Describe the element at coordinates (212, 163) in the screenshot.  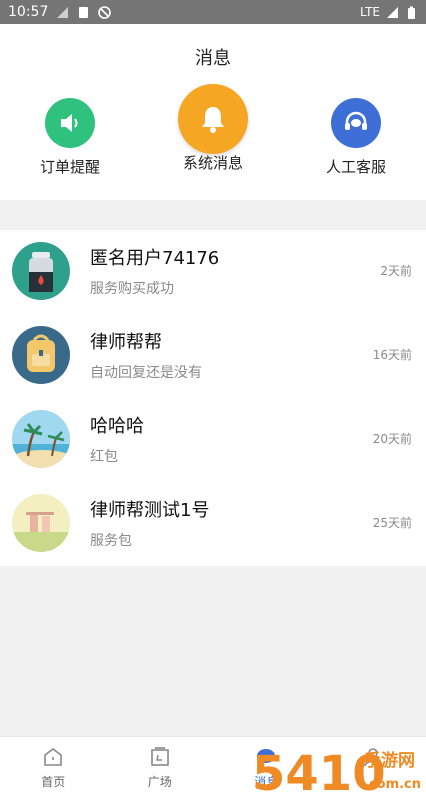
I see `system-message-label: 系统消息` at that location.